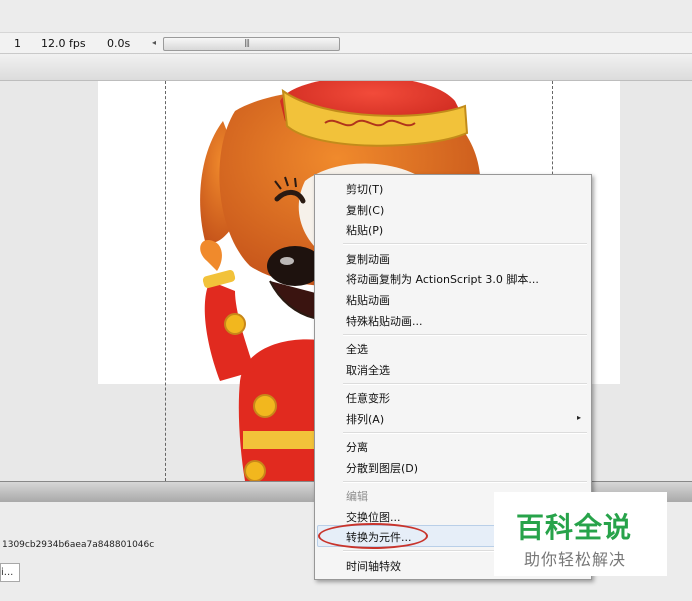 This screenshot has width=692, height=601. I want to click on menu-item-copy-motion: 复制动画, so click(368, 259).